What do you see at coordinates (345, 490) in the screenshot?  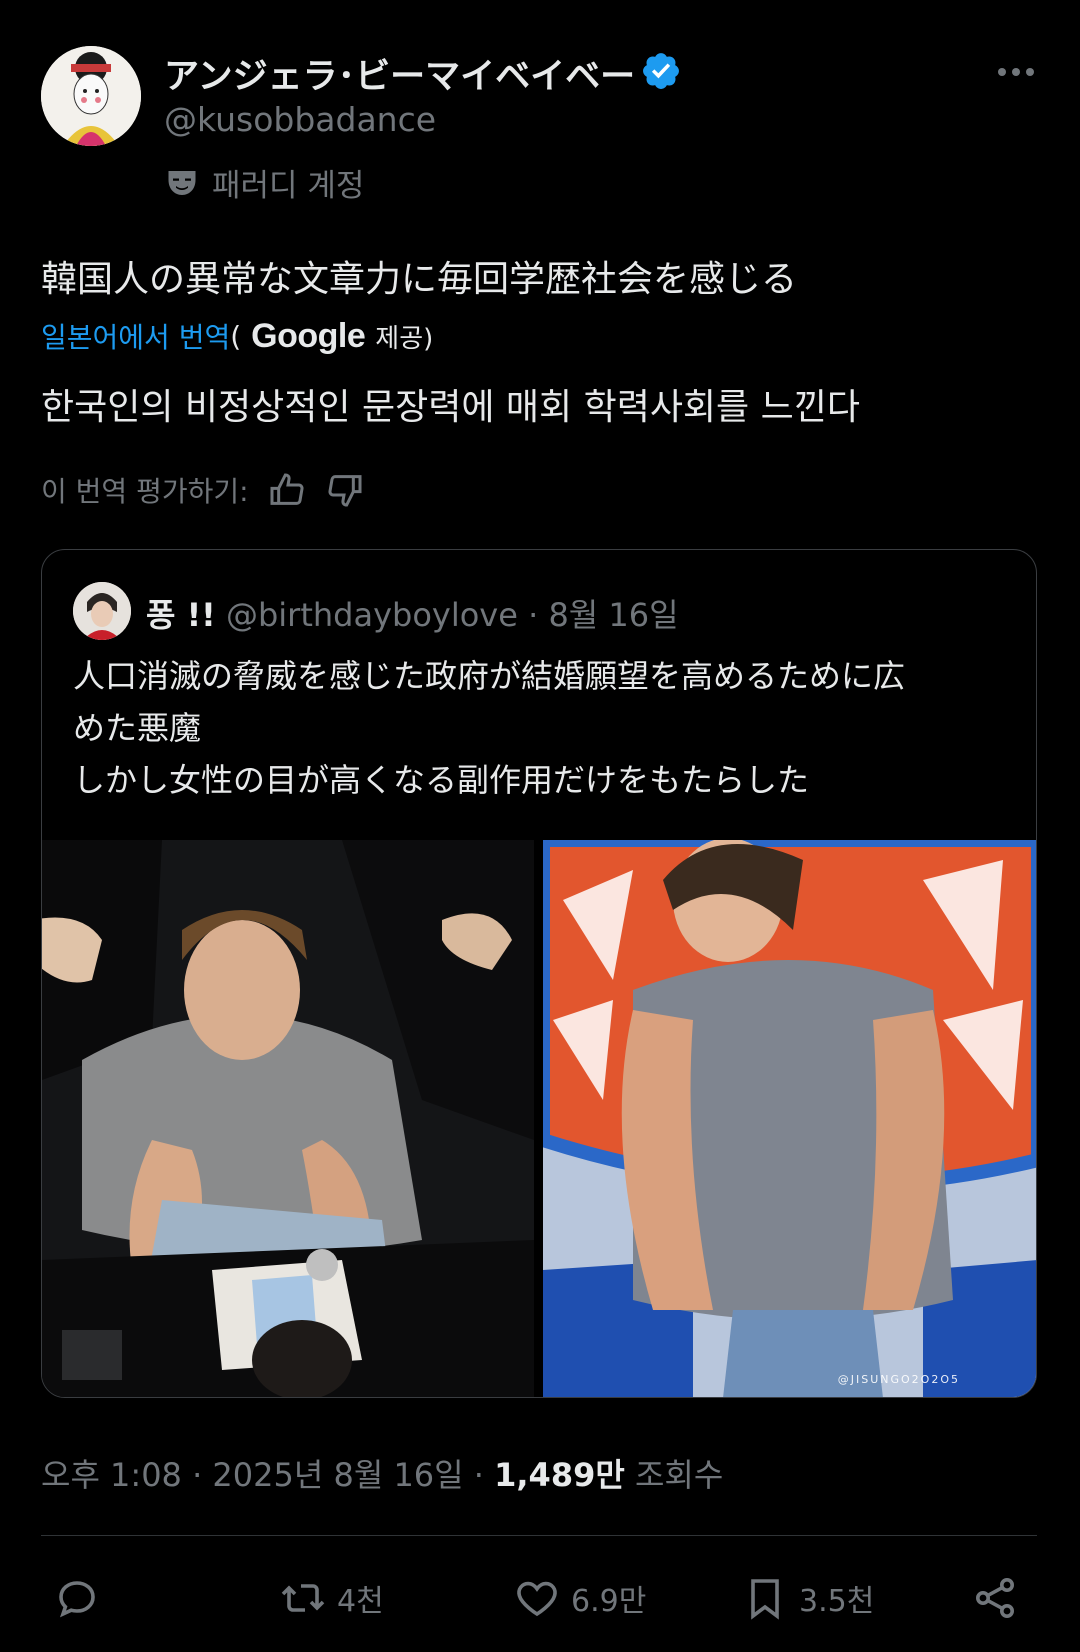 I see `thumbs-down-icon` at bounding box center [345, 490].